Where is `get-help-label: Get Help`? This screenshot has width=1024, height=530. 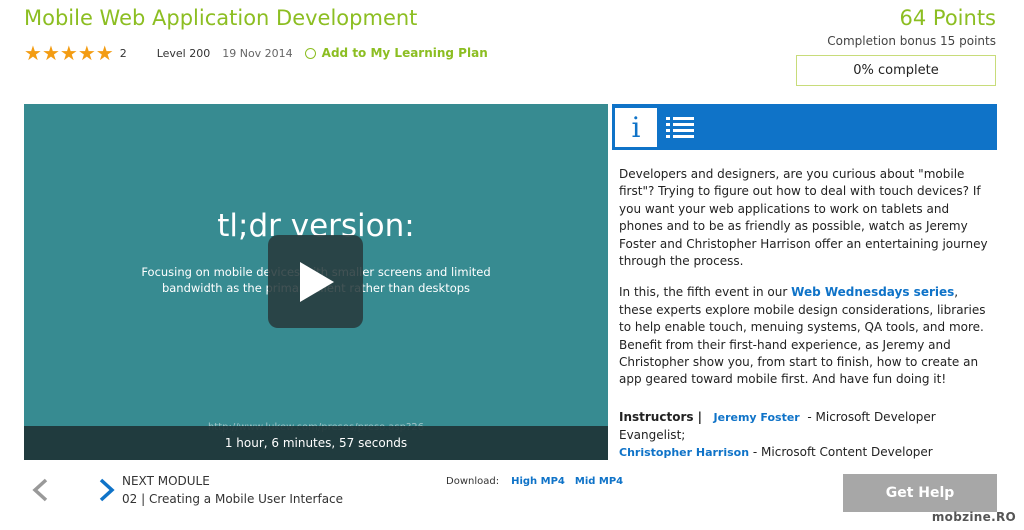 get-help-label: Get Help is located at coordinates (920, 493).